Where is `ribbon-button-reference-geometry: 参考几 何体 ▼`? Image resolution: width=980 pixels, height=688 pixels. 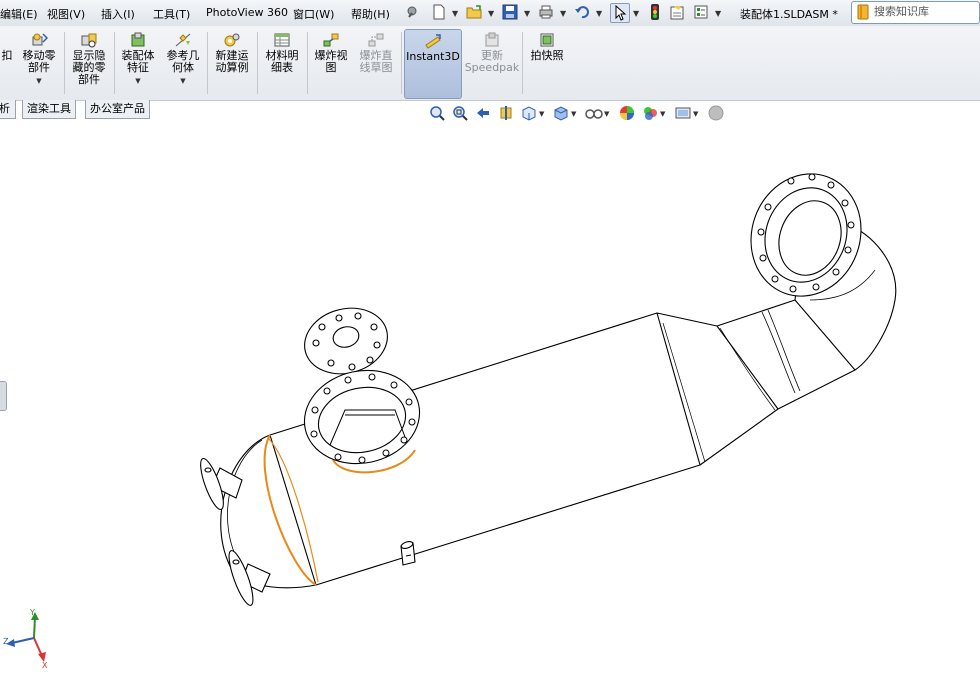
ribbon-button-reference-geometry: 参考几 何体 ▼ is located at coordinates (183, 63).